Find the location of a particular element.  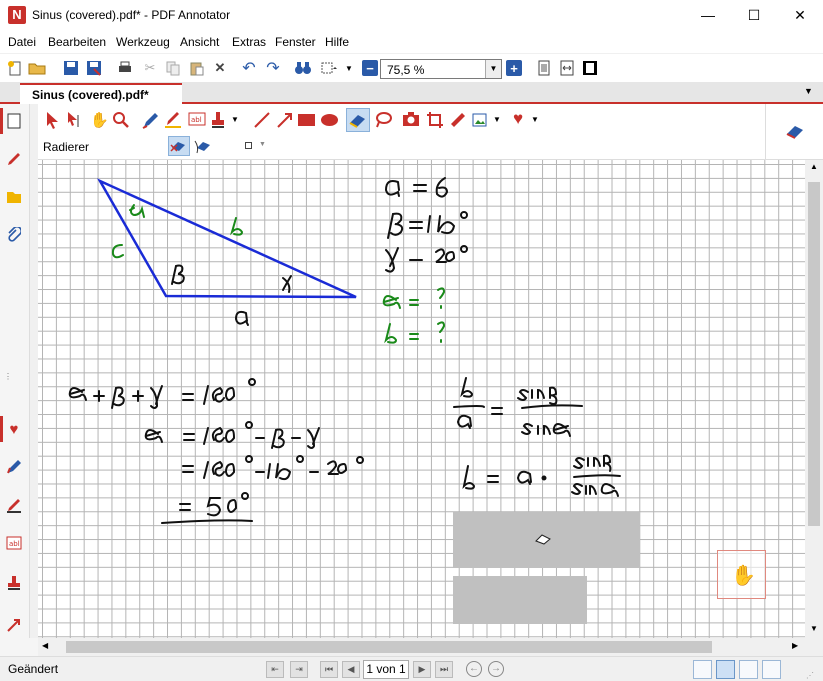

zoom-out-icon: − is located at coordinates (370, 68).